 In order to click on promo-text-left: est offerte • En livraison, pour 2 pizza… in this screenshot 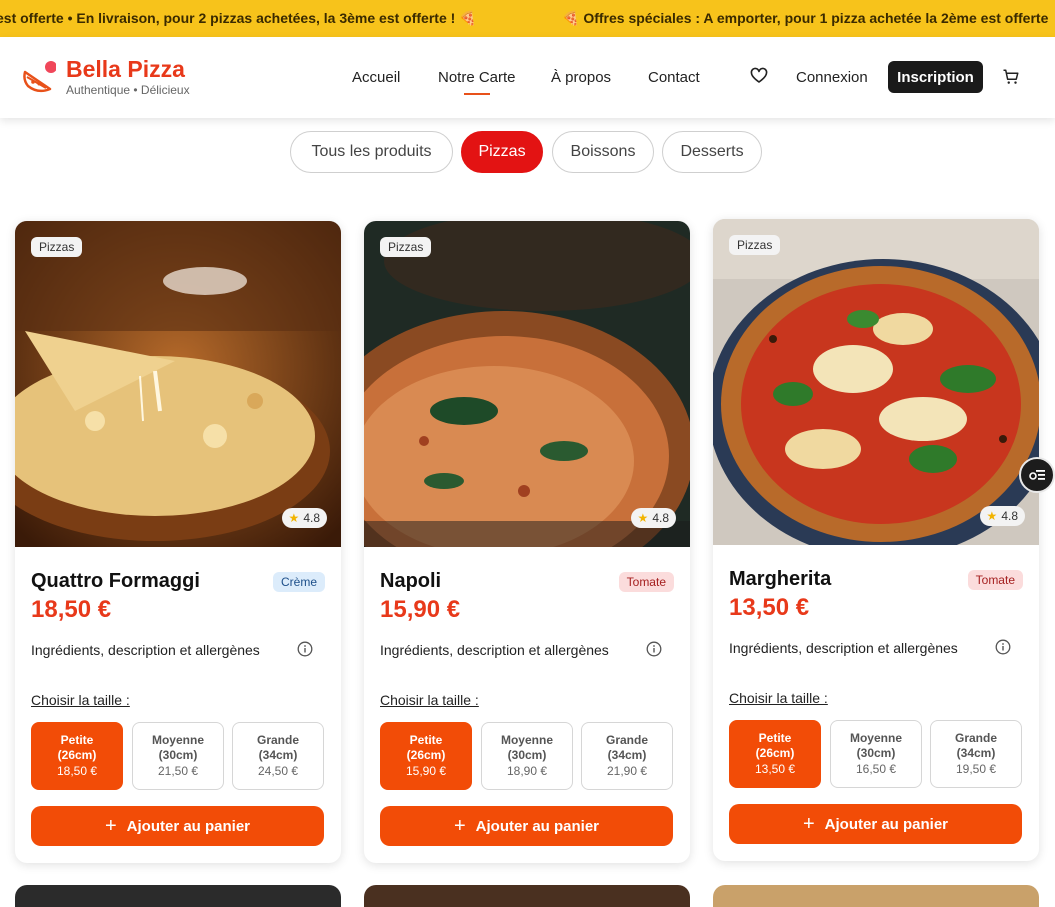, I will do `click(238, 18)`.